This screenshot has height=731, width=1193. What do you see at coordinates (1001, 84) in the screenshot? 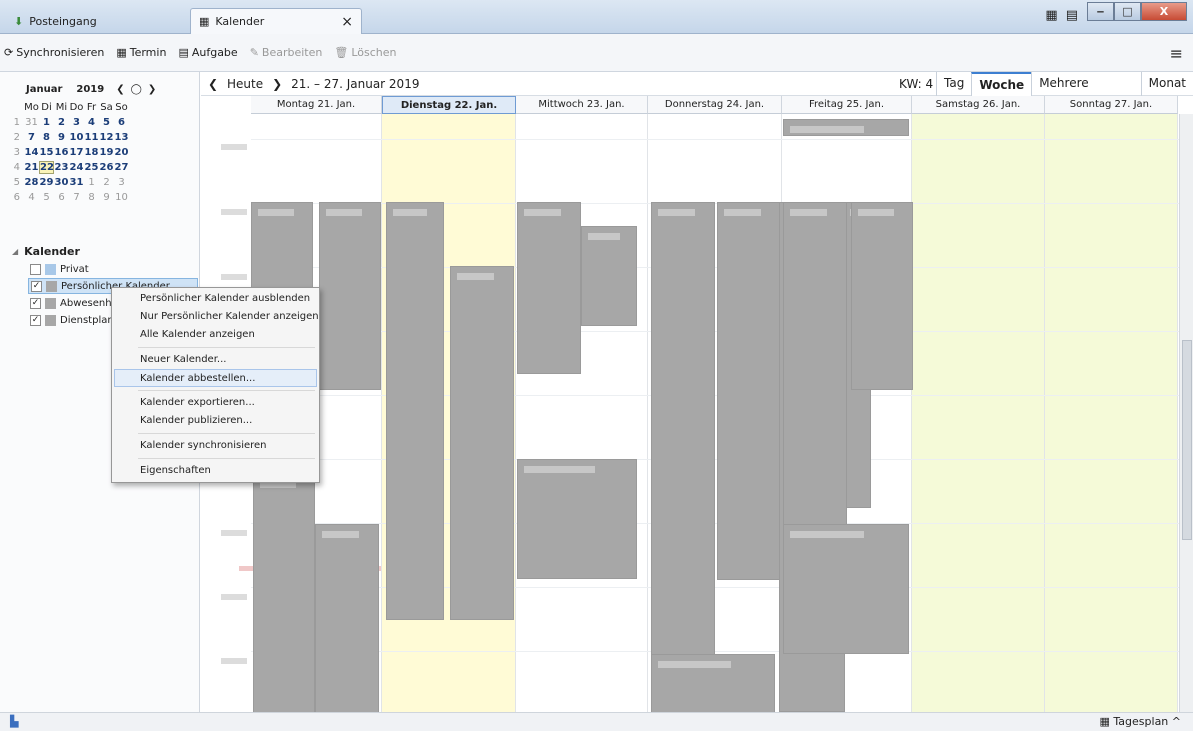
I see `view-tab: Woche` at bounding box center [1001, 84].